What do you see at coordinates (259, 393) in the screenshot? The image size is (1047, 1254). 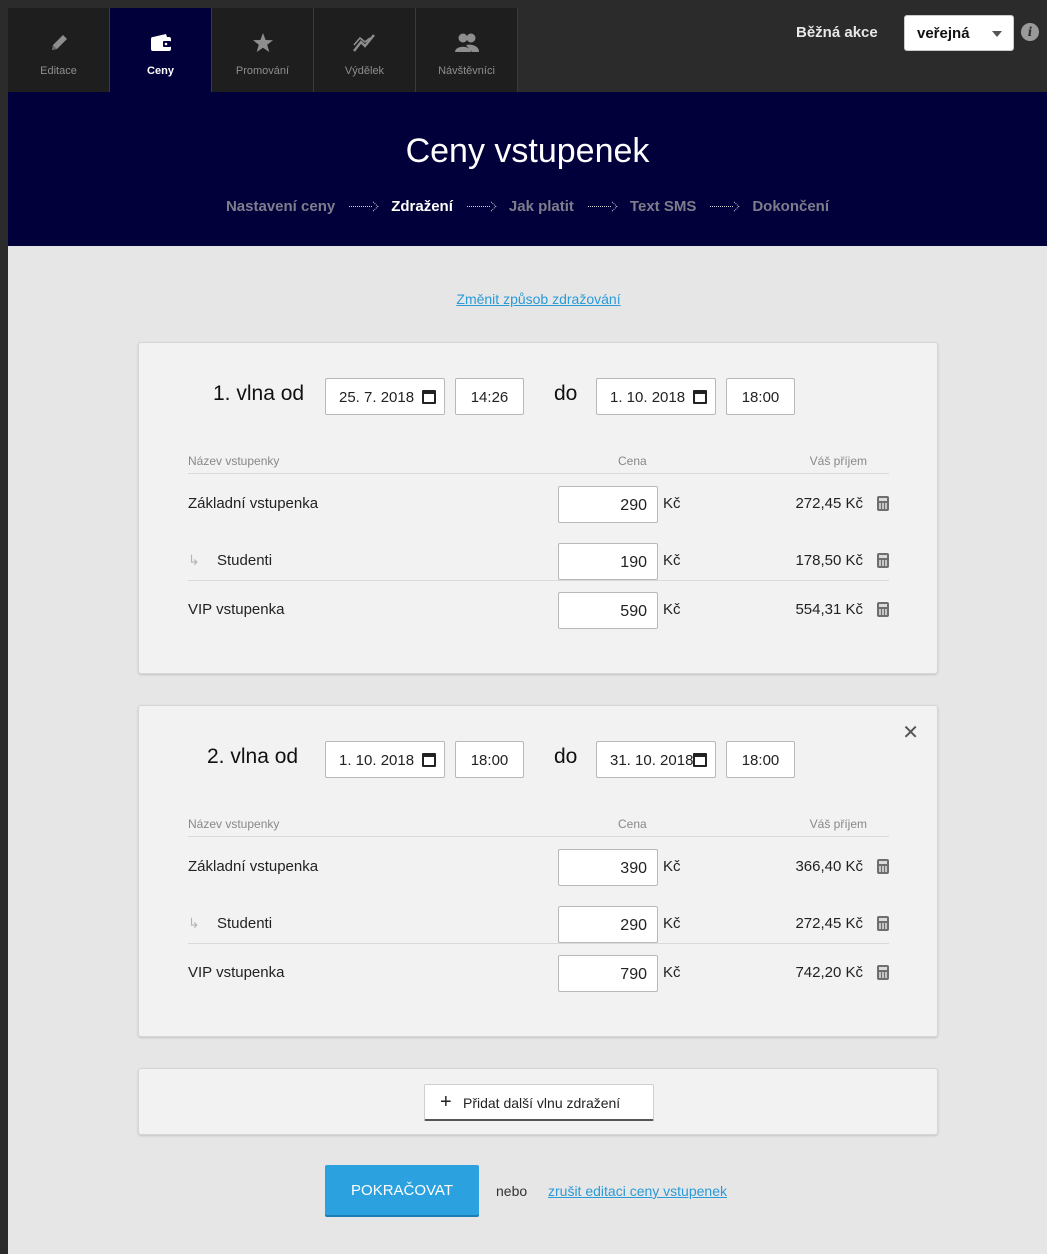 I see `wave-label: 1. vlna od` at bounding box center [259, 393].